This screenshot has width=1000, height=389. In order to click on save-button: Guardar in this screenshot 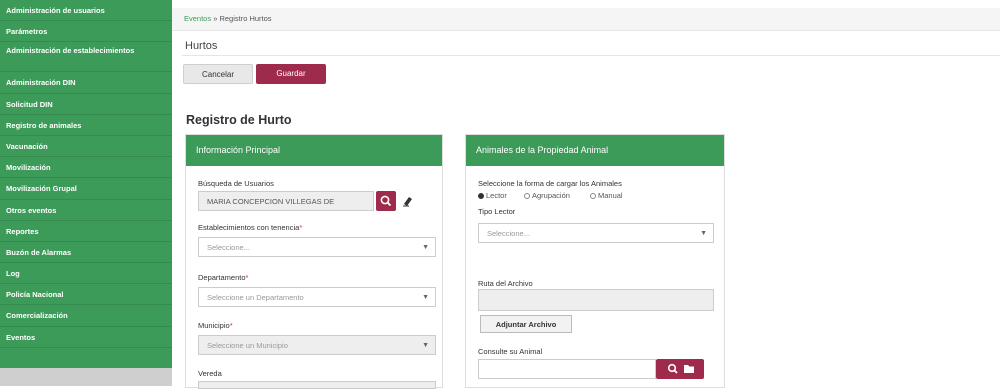, I will do `click(291, 74)`.